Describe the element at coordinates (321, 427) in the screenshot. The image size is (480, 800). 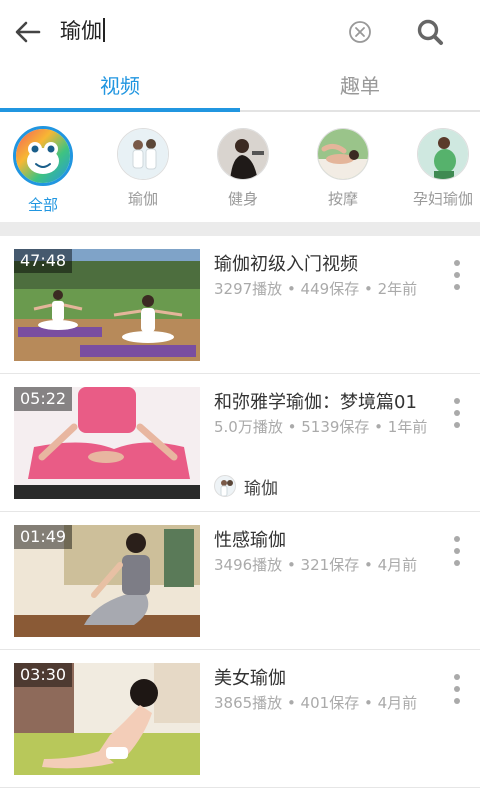
I see `video-meta: 5.0万播放 • 5139保存 • 1年前` at that location.